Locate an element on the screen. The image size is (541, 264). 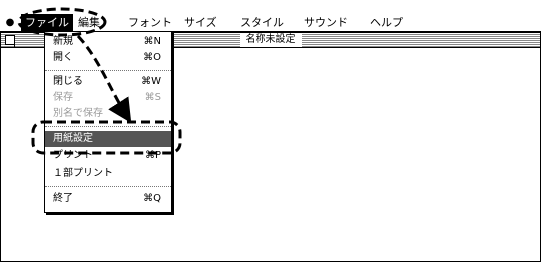
menu-edit: 編集 is located at coordinates (89, 22).